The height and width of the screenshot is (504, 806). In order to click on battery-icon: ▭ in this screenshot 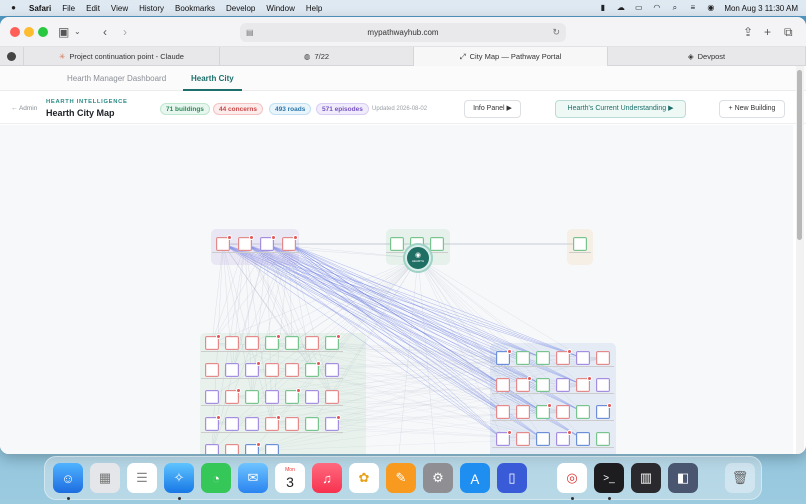, I will do `click(638, 8)`.